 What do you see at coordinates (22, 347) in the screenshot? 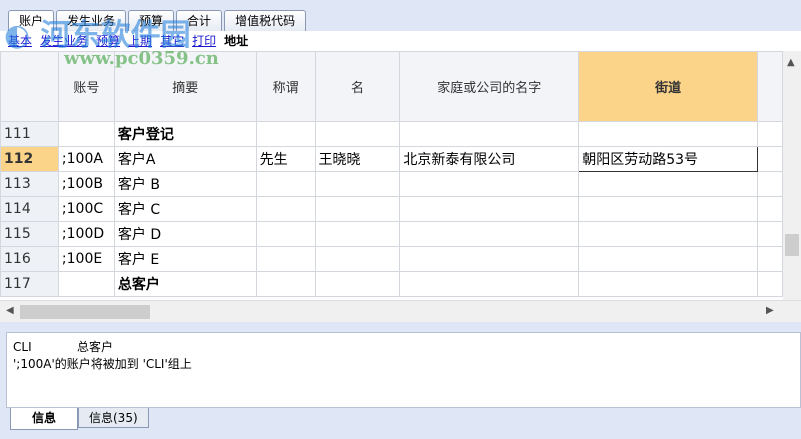
I see `message-code: CLI` at bounding box center [22, 347].